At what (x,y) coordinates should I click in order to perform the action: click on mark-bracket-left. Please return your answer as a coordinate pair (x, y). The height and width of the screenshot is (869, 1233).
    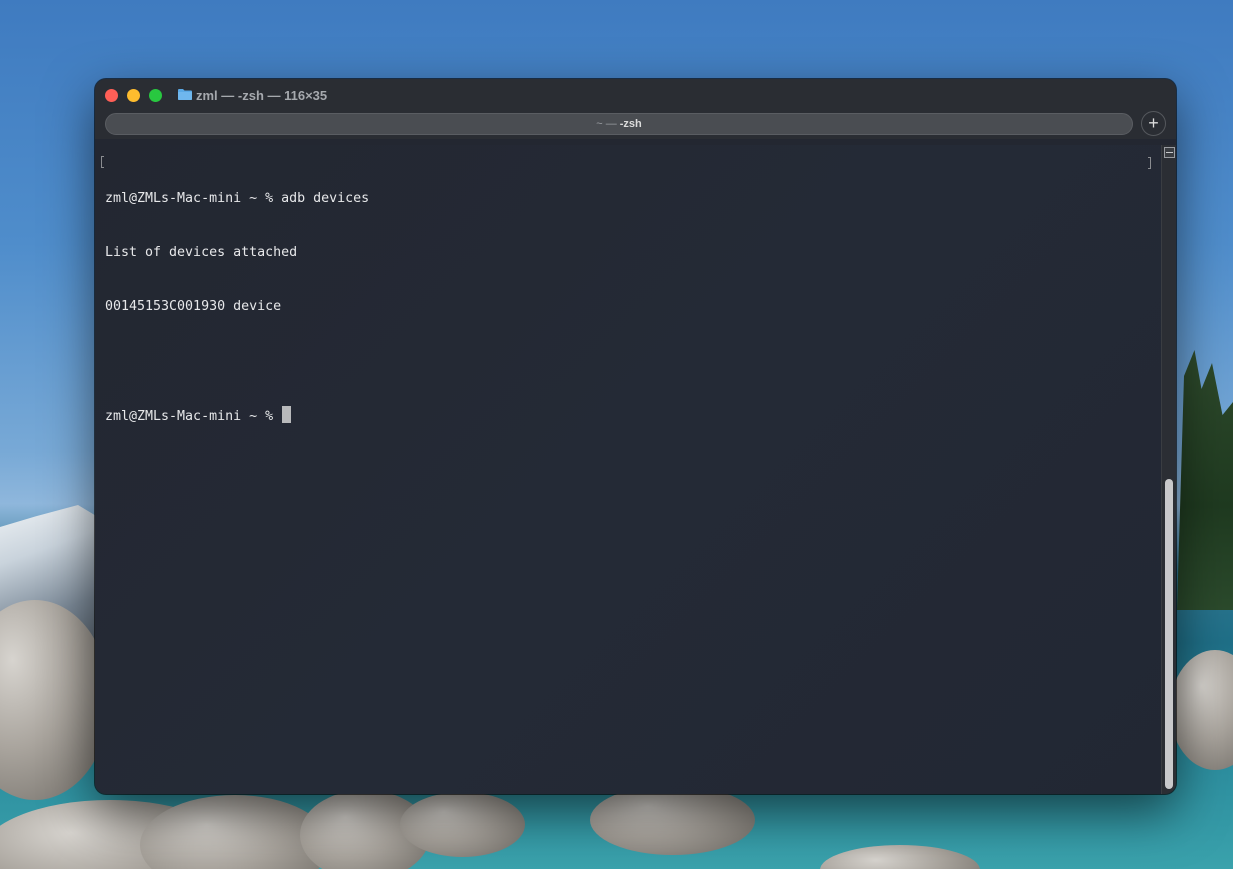
    Looking at the image, I should click on (102, 162).